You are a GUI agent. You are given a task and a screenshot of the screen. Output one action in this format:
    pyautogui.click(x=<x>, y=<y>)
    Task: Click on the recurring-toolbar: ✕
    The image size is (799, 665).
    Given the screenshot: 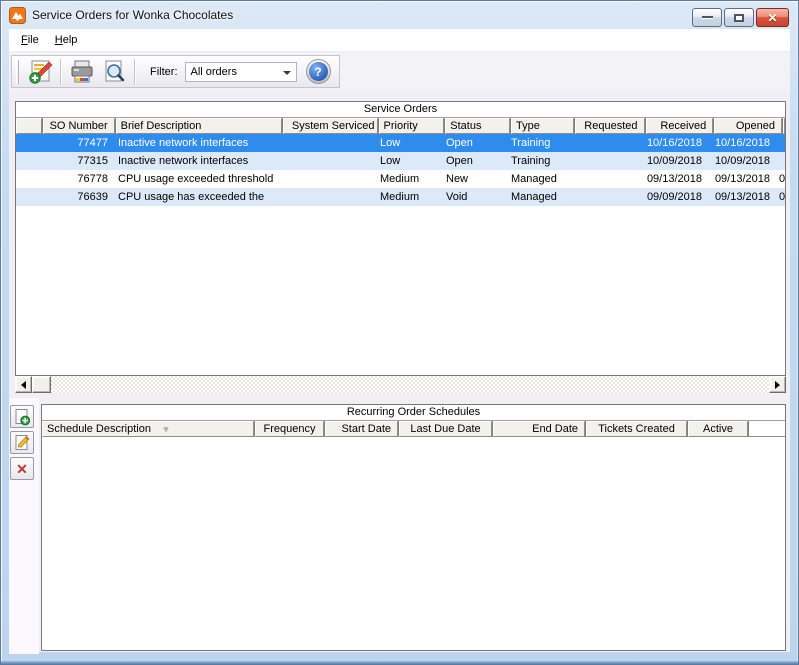 What is the action you would take?
    pyautogui.click(x=22, y=442)
    